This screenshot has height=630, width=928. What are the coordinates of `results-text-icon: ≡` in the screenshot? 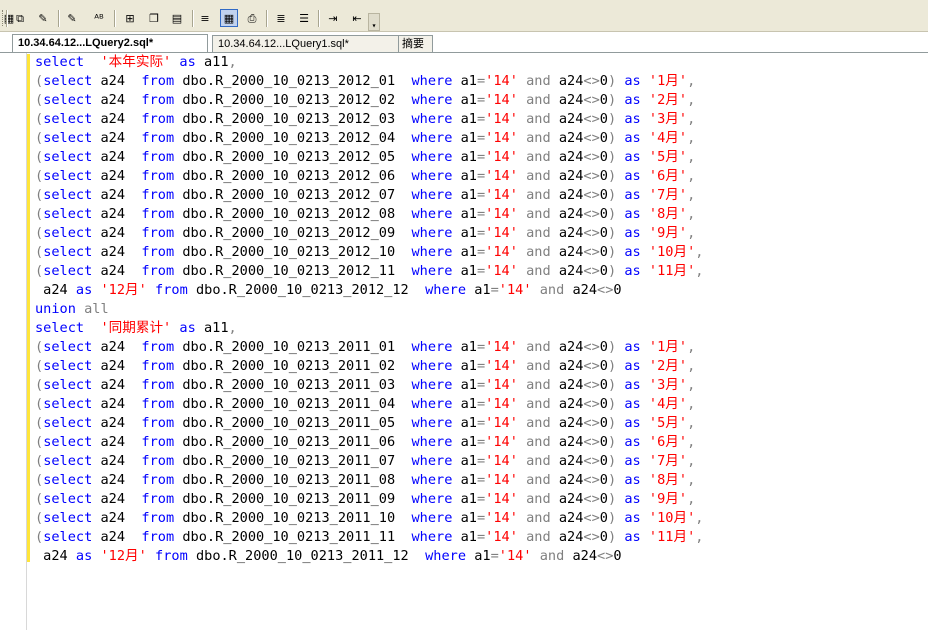 It's located at (205, 18).